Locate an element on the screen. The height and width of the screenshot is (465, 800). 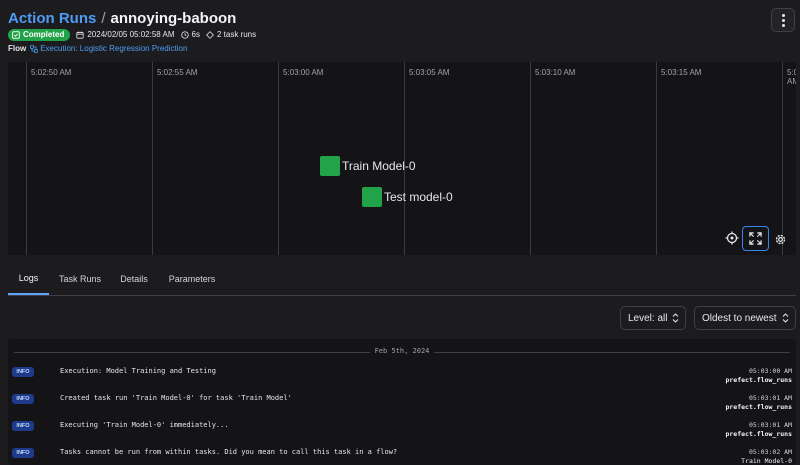
tab-details: Details is located at coordinates (134, 278).